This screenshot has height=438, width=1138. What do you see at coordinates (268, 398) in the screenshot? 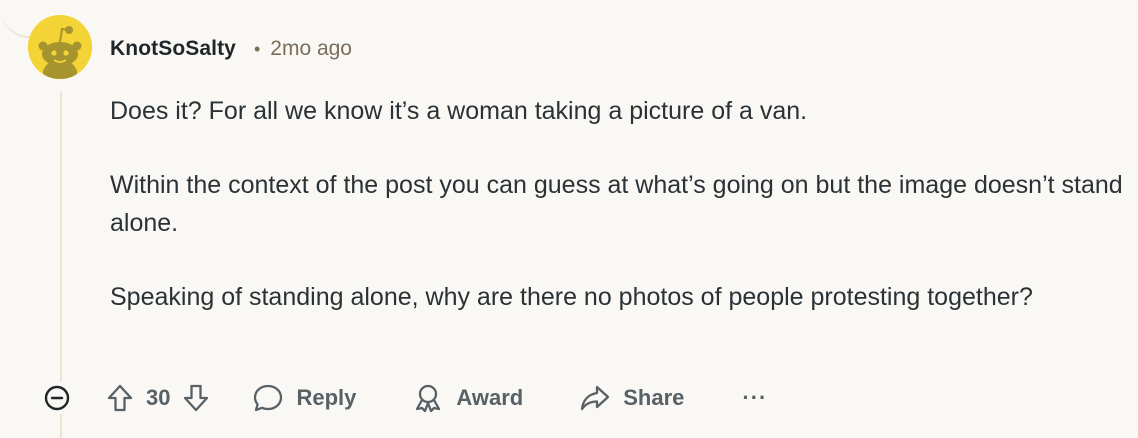
I see `speech-bubble-icon` at bounding box center [268, 398].